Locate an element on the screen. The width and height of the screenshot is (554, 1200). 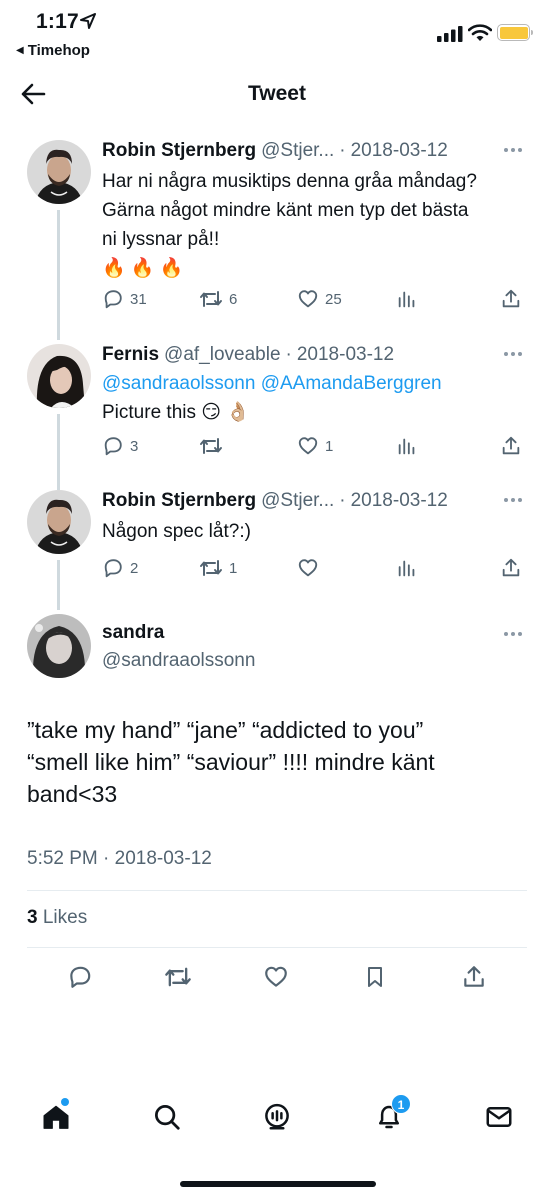
reply-count: 3 is located at coordinates (134, 446).